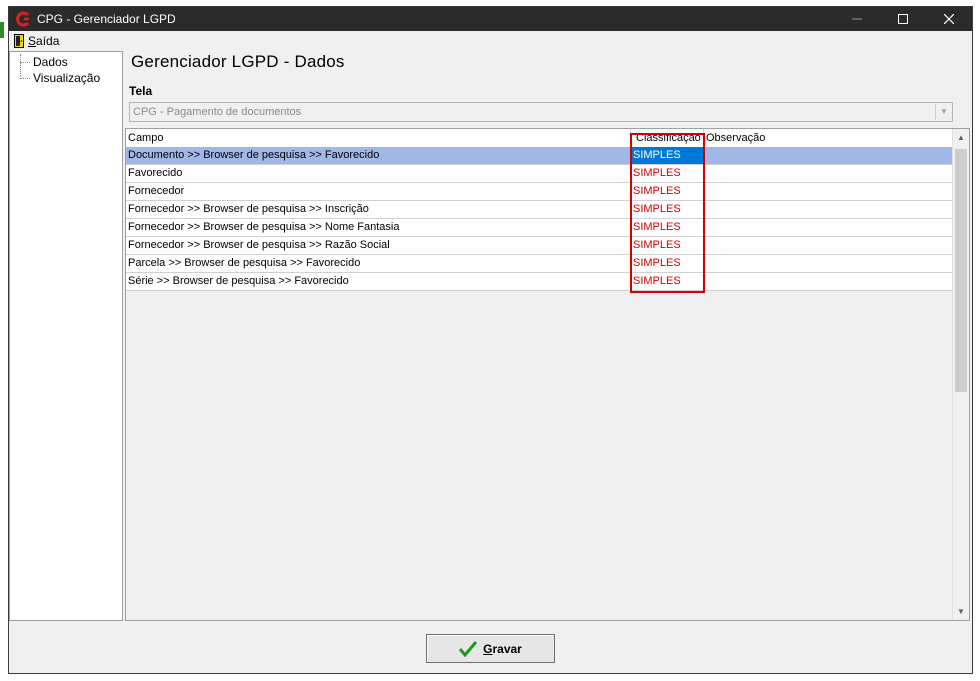  I want to click on tela-select: CPG - Pagamento de documentos ▼, so click(541, 112).